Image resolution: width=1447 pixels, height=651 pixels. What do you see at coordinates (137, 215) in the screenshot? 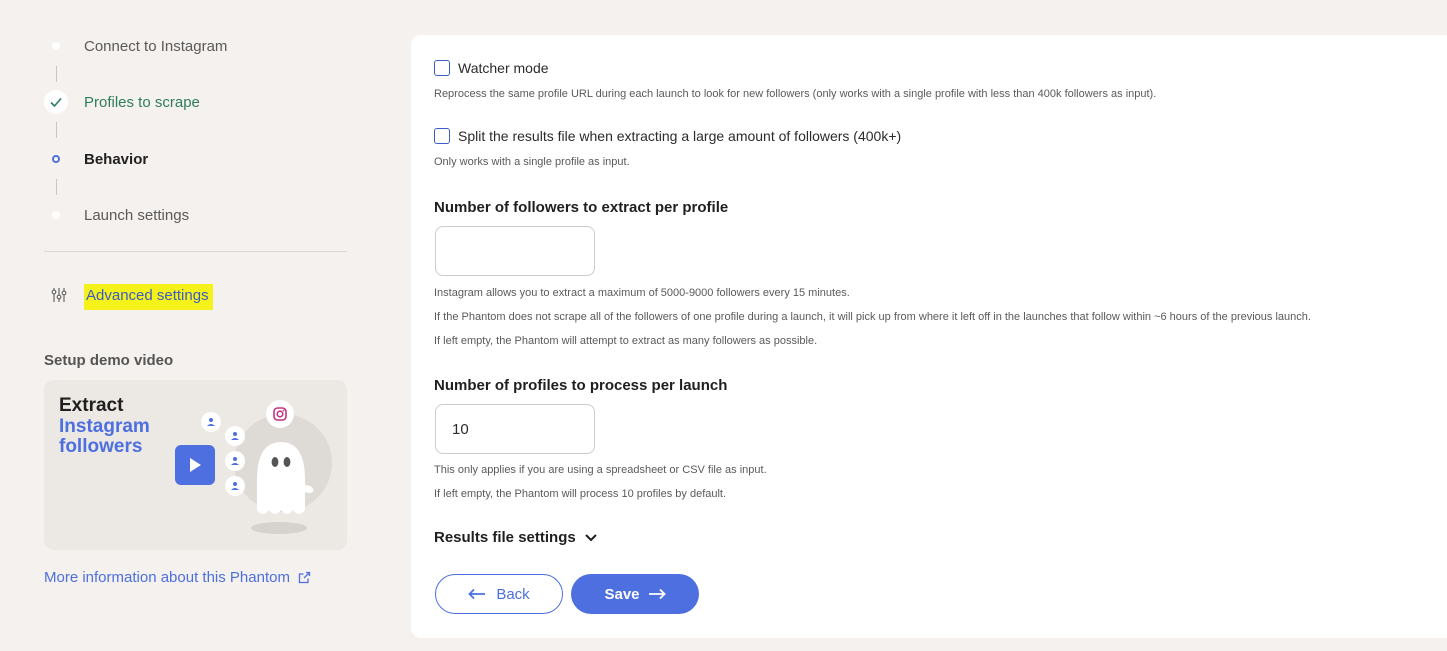
I see `step-label: Launch settings` at bounding box center [137, 215].